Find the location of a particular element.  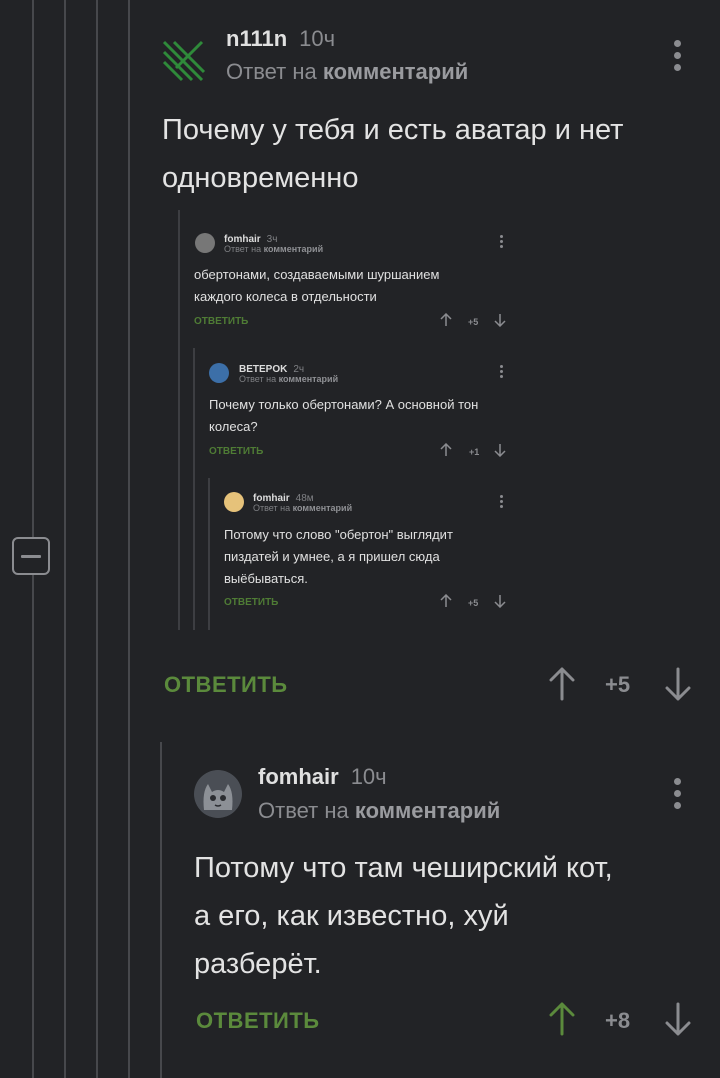

cat-avatar-icon is located at coordinates (218, 794).